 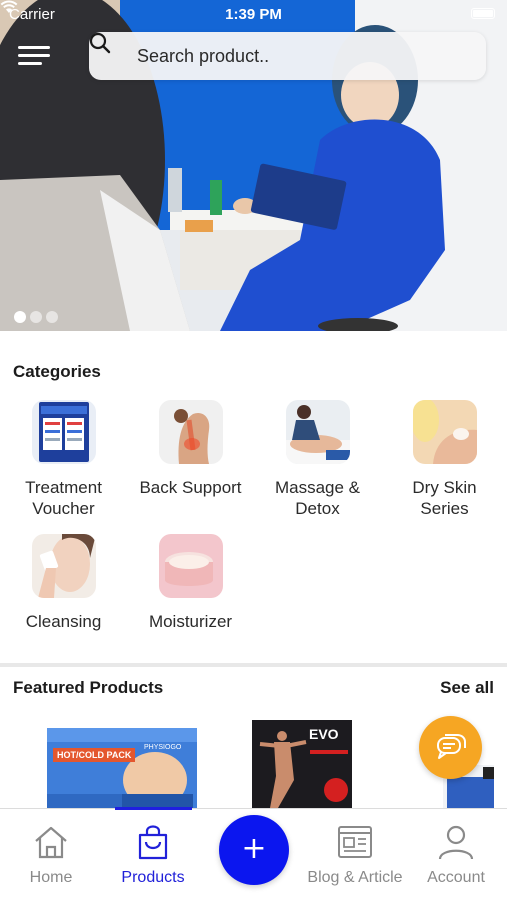 I want to click on chat-icon, so click(x=451, y=746).